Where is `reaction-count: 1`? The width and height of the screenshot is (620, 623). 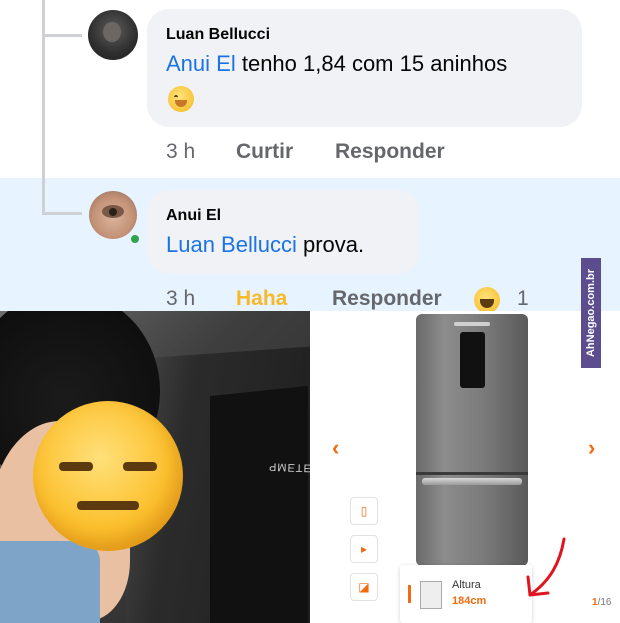
reaction-count: 1 is located at coordinates (523, 299).